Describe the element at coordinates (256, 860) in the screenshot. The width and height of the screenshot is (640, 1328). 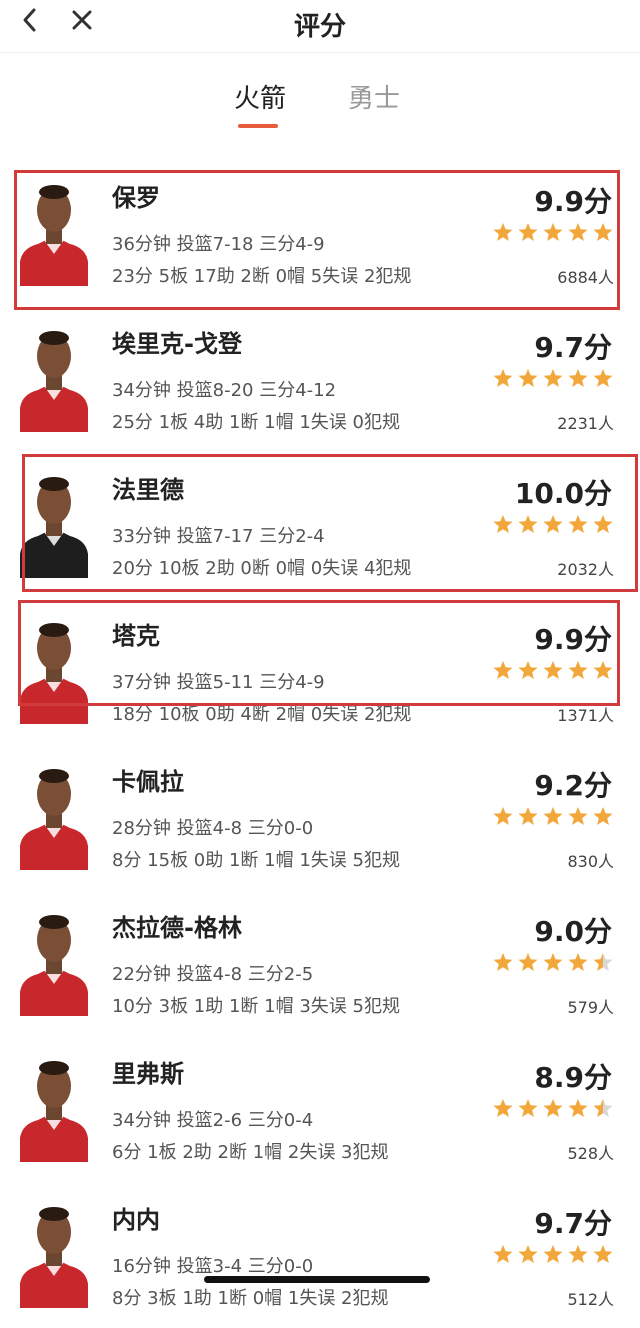
I see `player-box-score: 8分 15板 0助 1断 1帽 1失误 5犯规` at that location.